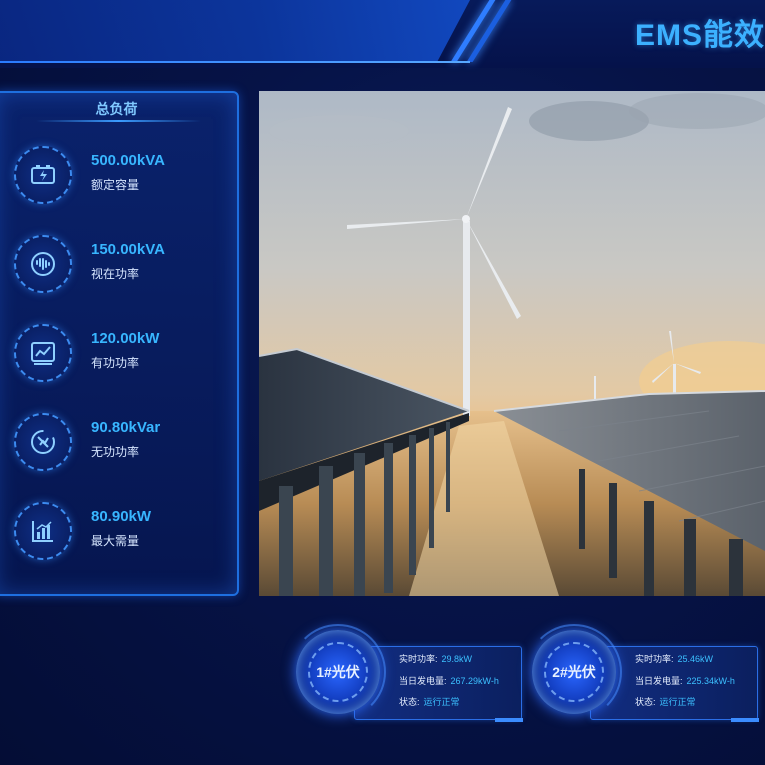 Image resolution: width=765 pixels, height=765 pixels. What do you see at coordinates (116, 109) in the screenshot?
I see `panel-title: 总负荷` at bounding box center [116, 109].